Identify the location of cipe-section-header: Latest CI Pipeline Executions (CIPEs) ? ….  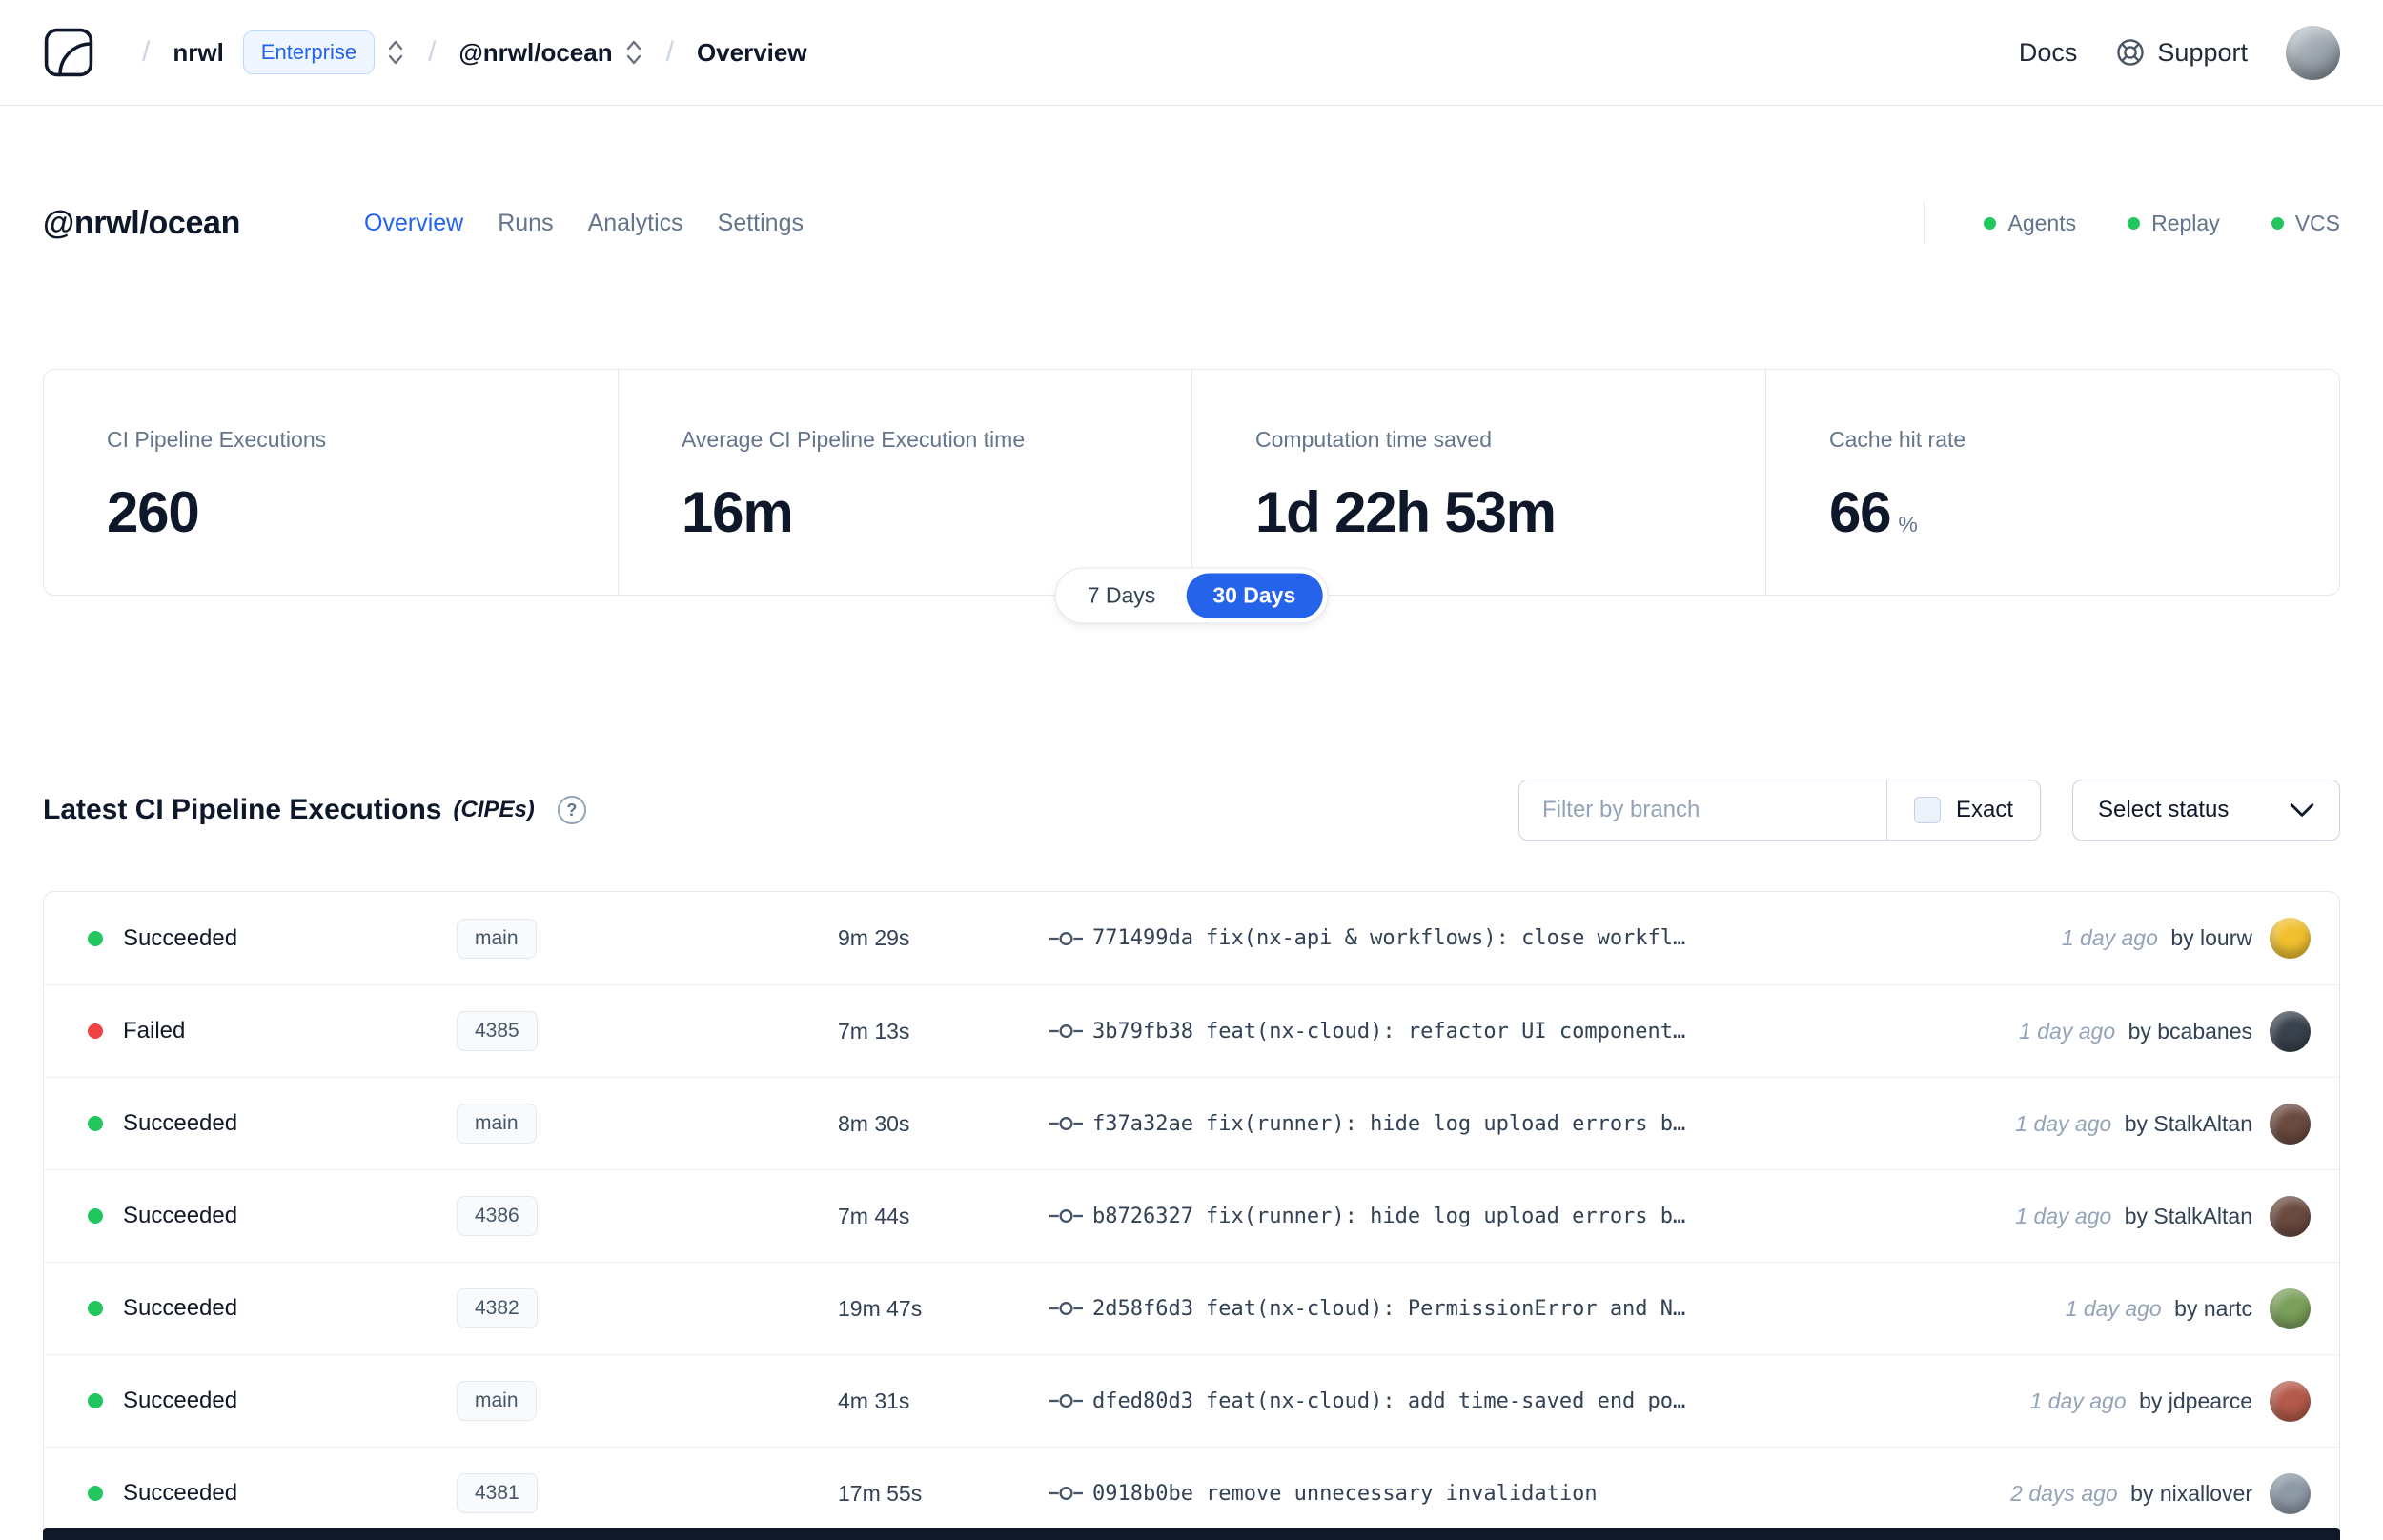
(1191, 810).